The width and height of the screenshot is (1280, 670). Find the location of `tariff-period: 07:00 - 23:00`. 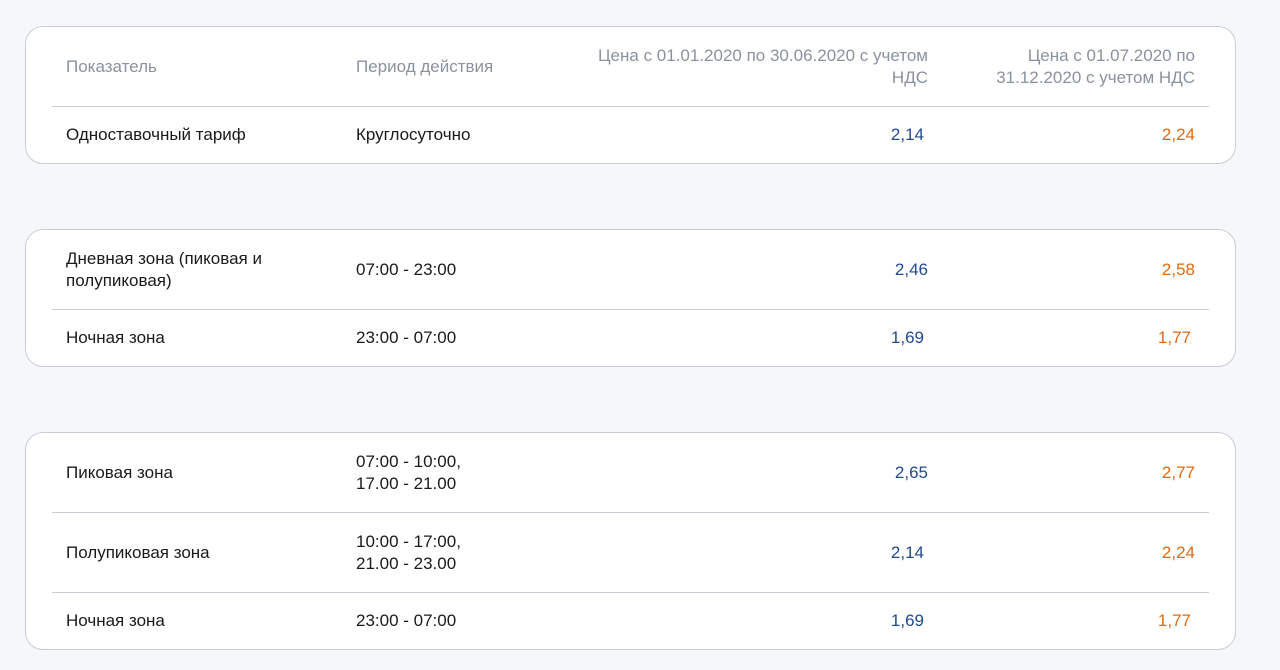

tariff-period: 07:00 - 23:00 is located at coordinates (406, 269).